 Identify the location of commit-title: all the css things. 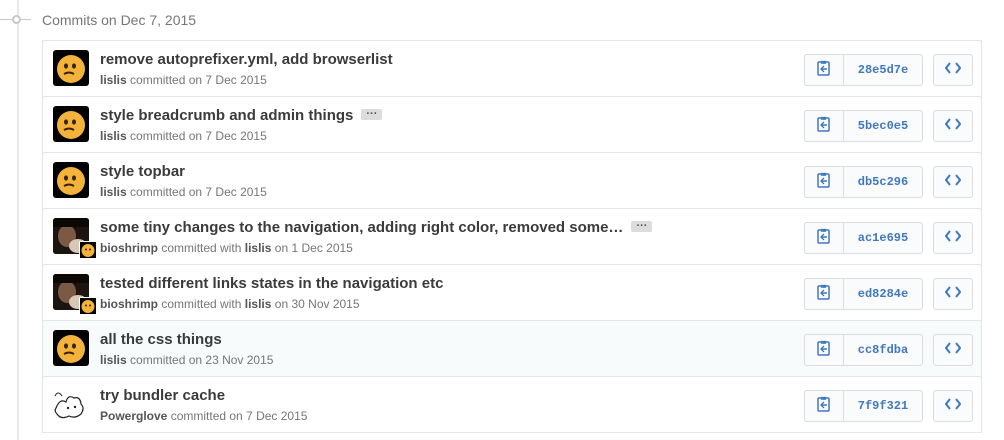
(161, 339).